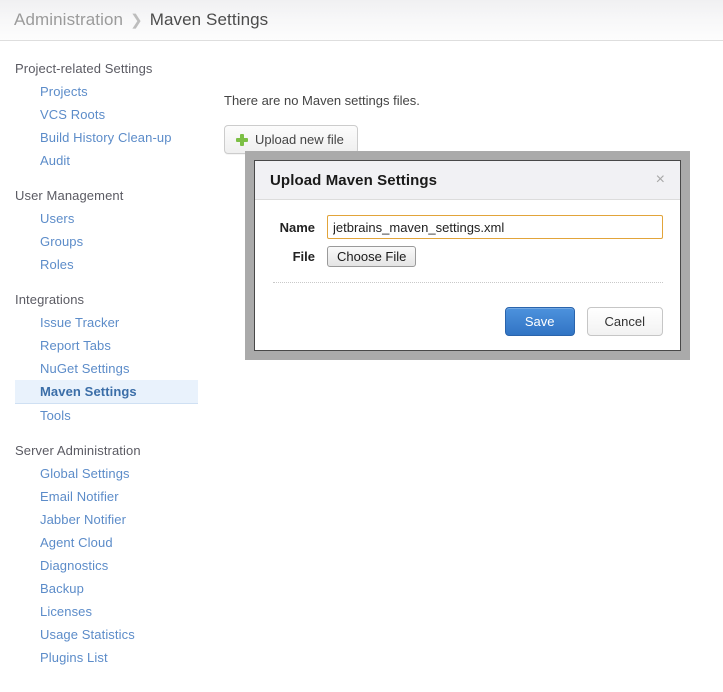  I want to click on sidebar-item-backup: Backup, so click(99, 588).